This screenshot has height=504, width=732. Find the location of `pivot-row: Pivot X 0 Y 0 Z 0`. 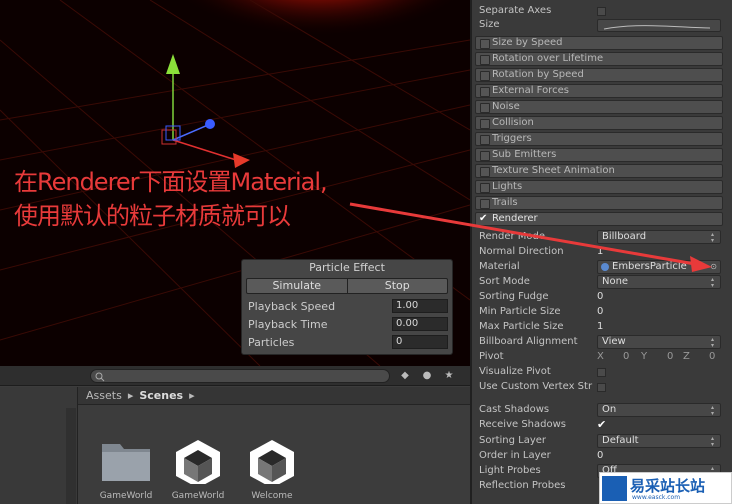

pivot-row: Pivot X 0 Y 0 Z 0 is located at coordinates (602, 357).